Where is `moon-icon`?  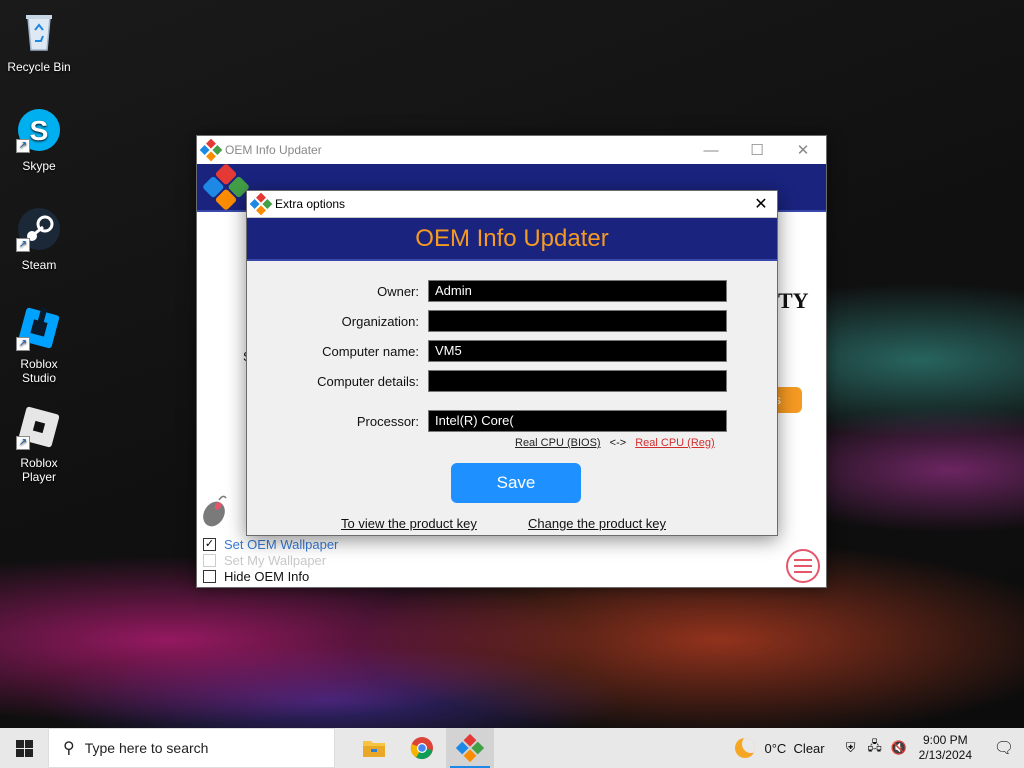
moon-icon is located at coordinates (744, 748).